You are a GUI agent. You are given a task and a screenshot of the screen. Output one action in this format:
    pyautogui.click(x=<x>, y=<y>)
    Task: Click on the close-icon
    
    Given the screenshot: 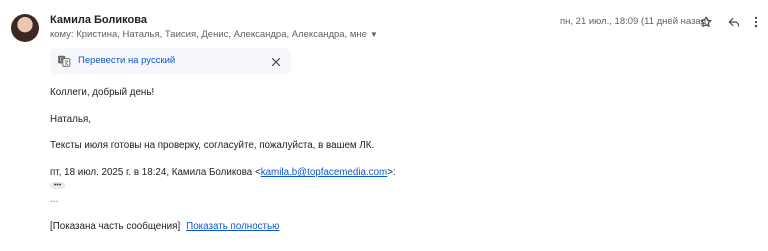 What is the action you would take?
    pyautogui.click(x=276, y=61)
    